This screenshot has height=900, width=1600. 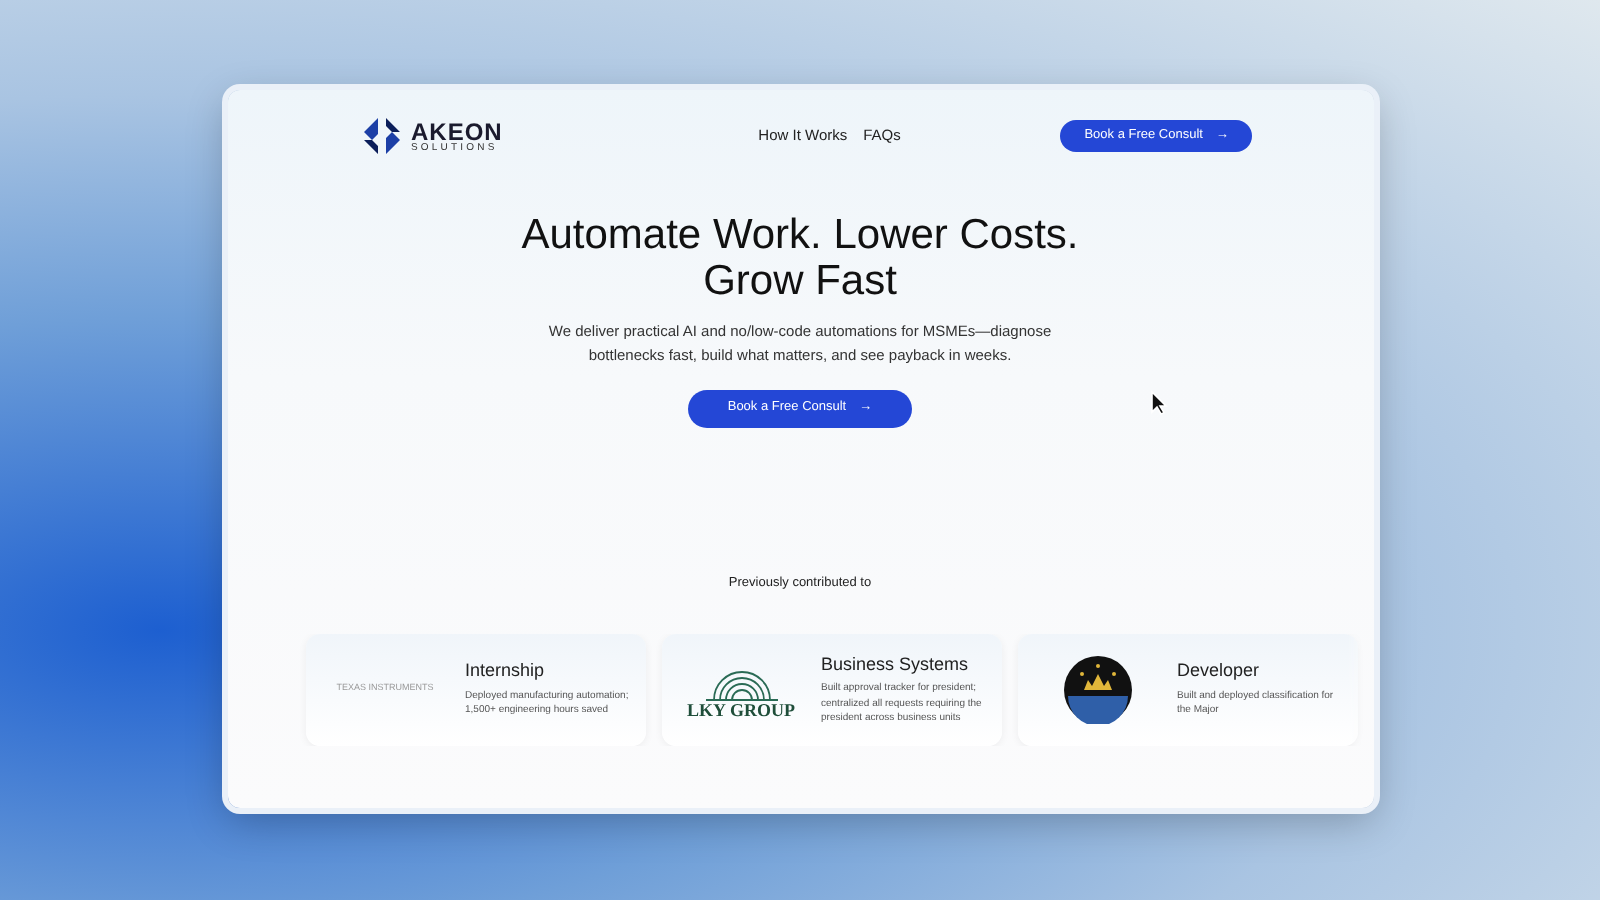 I want to click on company-logo-text: LKY GROUP, so click(x=741, y=711).